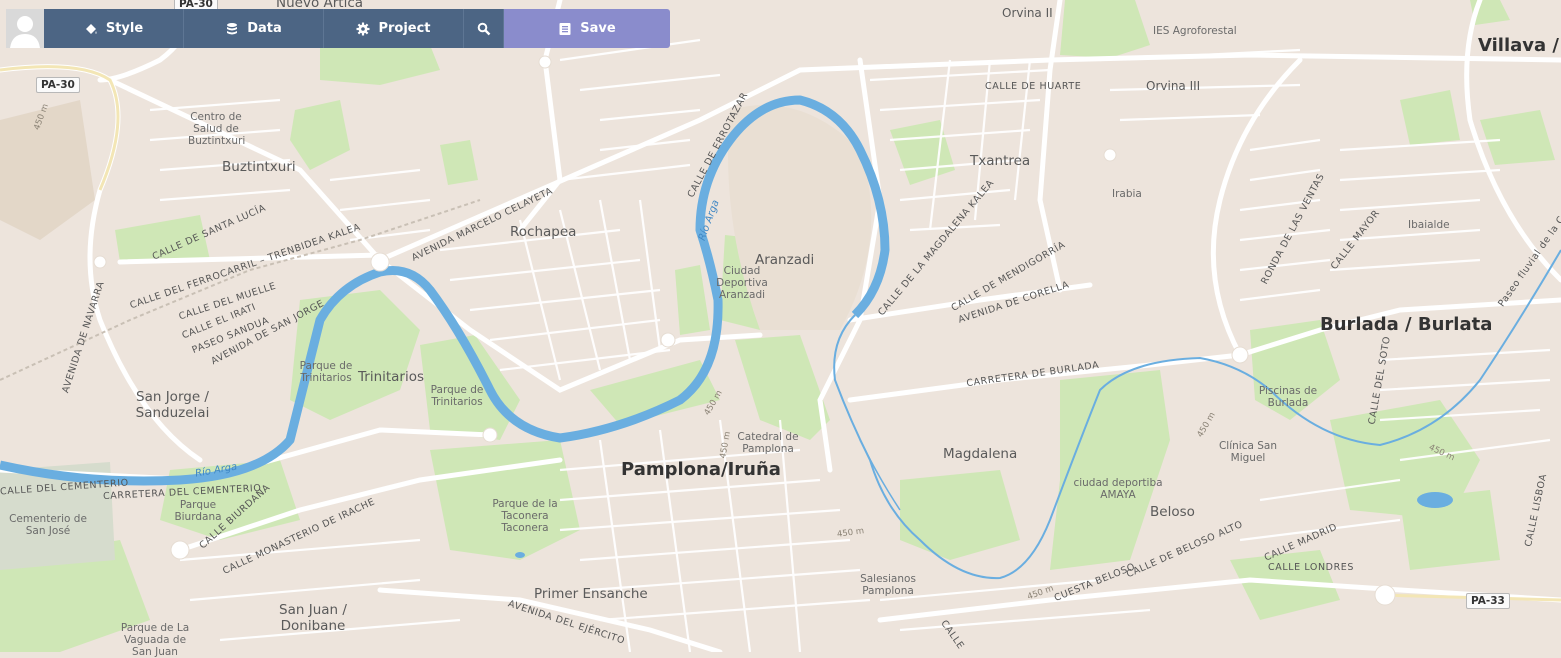 This screenshot has height=658, width=1561. What do you see at coordinates (1429, 225) in the screenshot?
I see `poi-label-ibaialde: Ibaialde` at bounding box center [1429, 225].